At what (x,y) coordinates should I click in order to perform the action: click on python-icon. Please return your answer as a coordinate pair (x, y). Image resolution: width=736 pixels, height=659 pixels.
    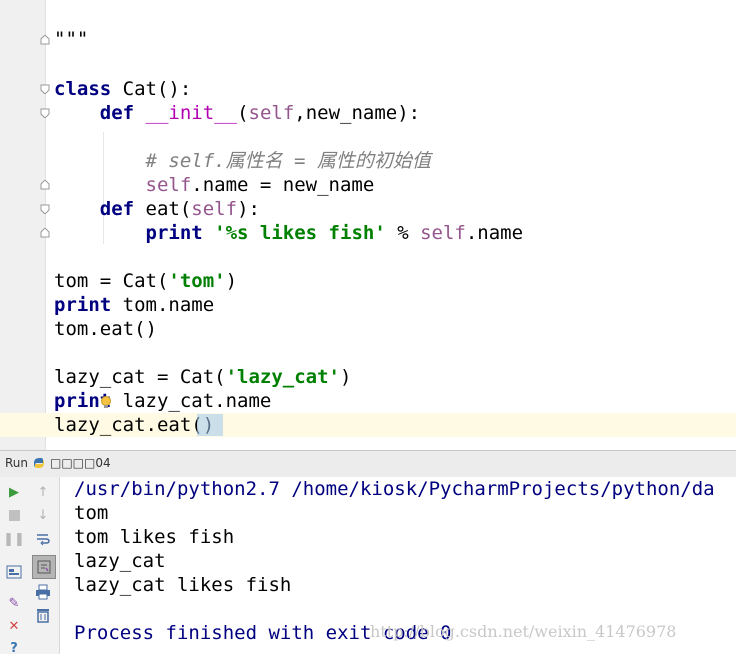
    Looking at the image, I should click on (39, 463).